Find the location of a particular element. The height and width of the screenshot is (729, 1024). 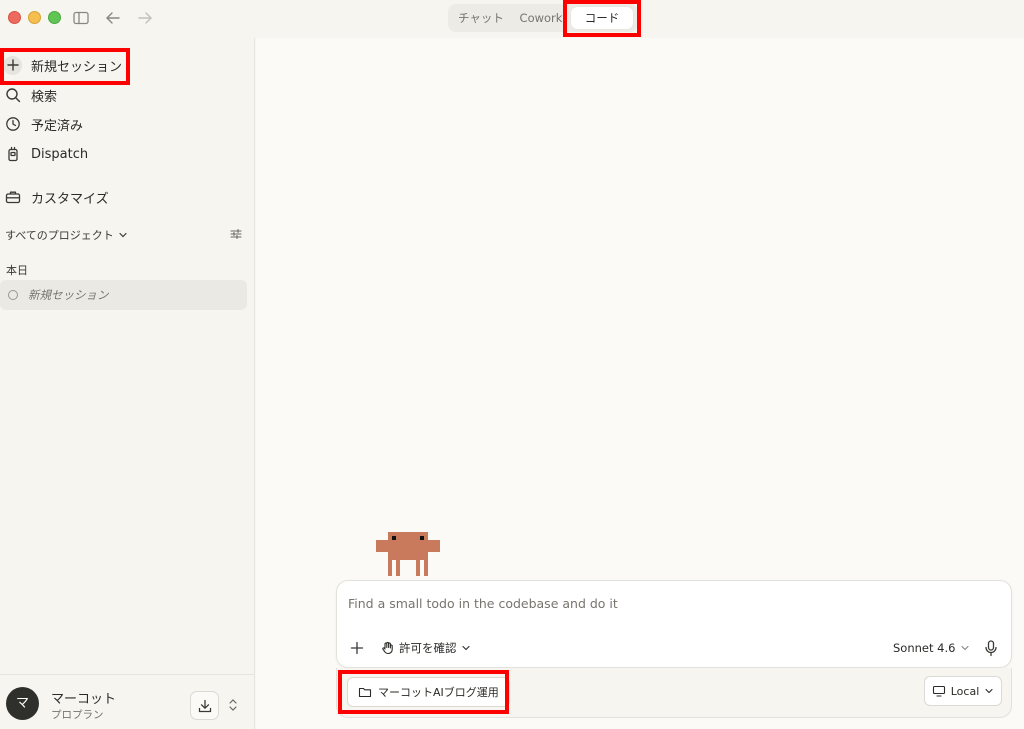

composer-context-bar: マーコットAIブログ運用 Local is located at coordinates (674, 693).